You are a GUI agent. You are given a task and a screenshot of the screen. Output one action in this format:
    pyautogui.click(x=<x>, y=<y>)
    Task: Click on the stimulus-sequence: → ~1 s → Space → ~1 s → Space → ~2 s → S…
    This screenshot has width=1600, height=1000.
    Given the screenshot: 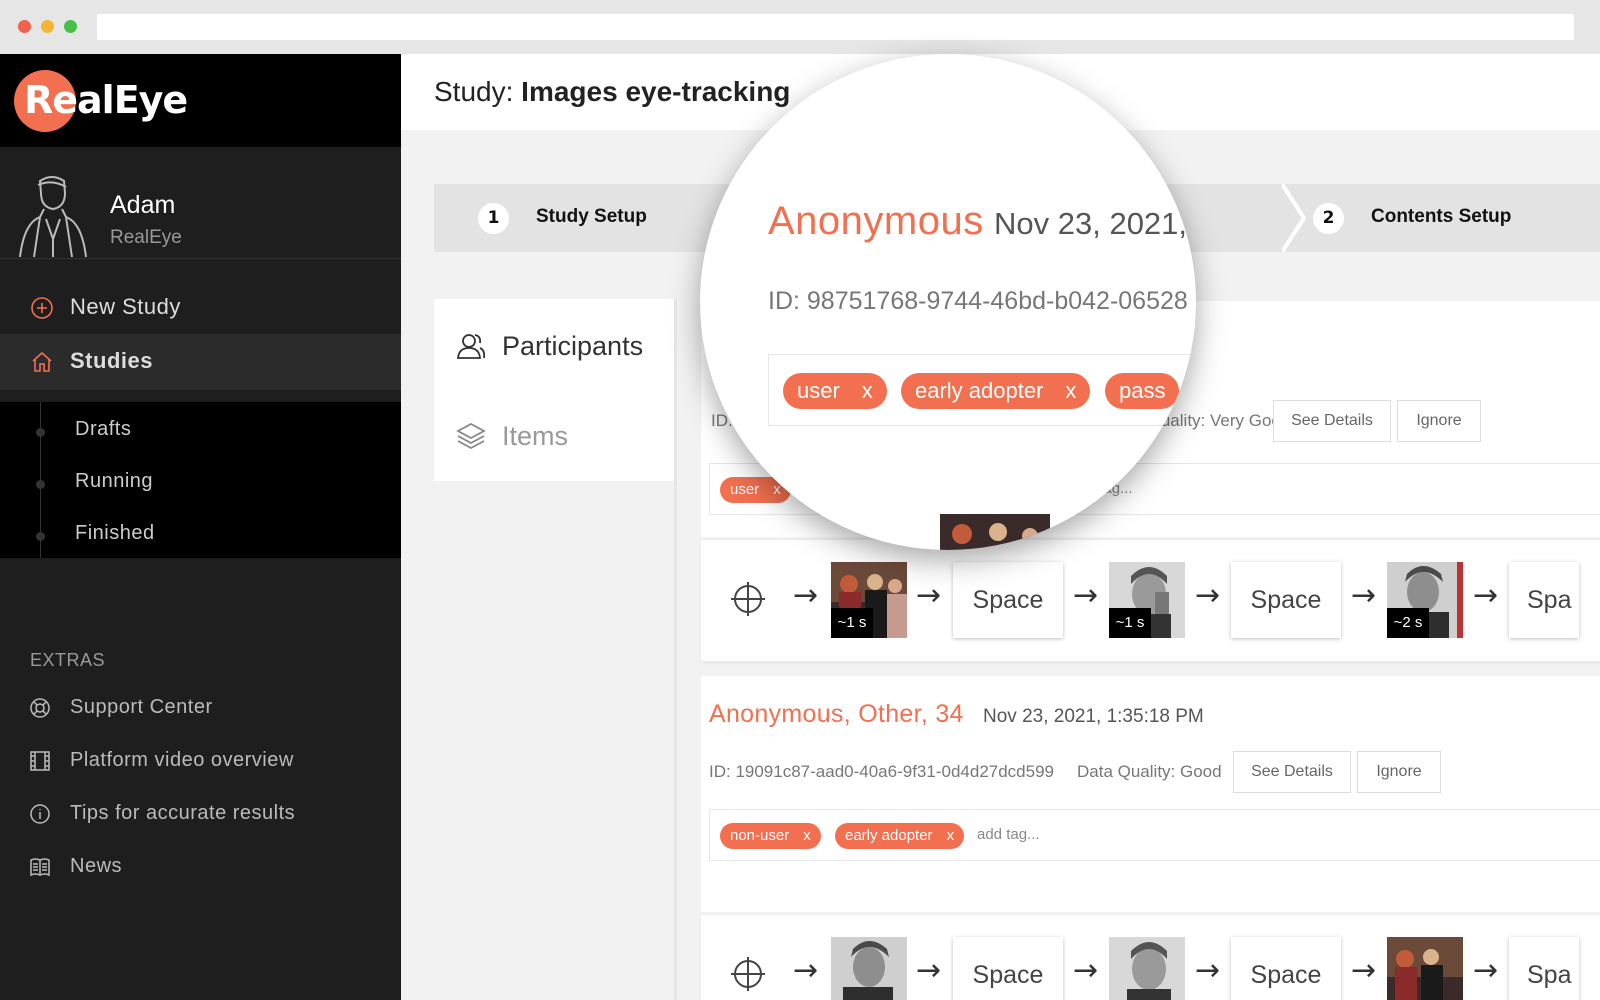 What is the action you would take?
    pyautogui.click(x=1150, y=600)
    